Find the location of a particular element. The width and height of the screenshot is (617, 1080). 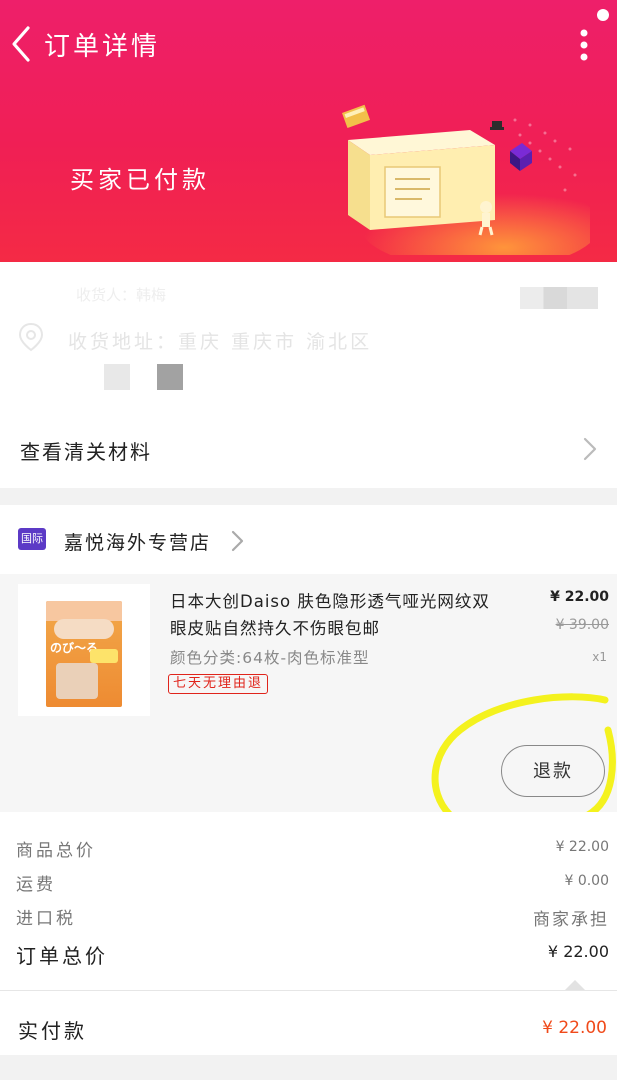

customs-documents-label: 查看清关材料 is located at coordinates (86, 452).